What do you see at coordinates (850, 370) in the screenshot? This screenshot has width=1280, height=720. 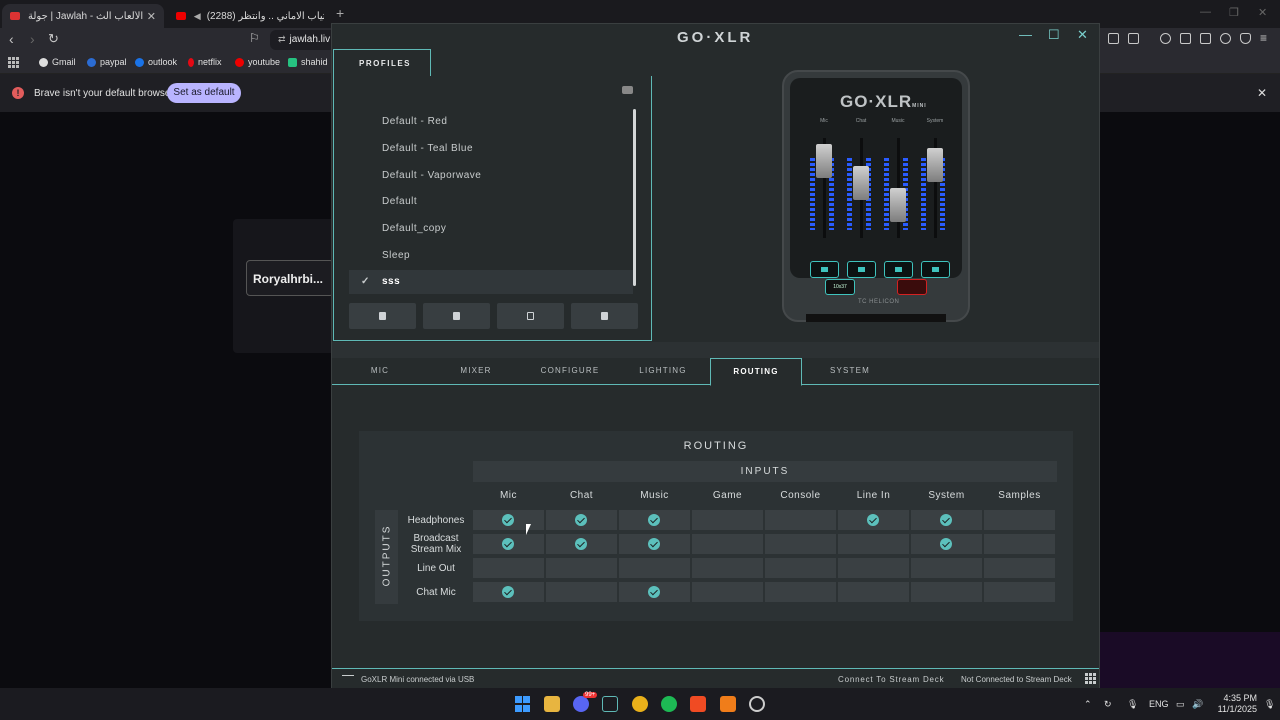 I see `tab-system: SYSTEM` at bounding box center [850, 370].